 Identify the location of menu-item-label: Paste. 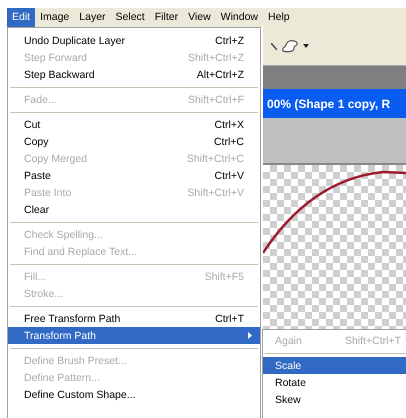
(38, 176).